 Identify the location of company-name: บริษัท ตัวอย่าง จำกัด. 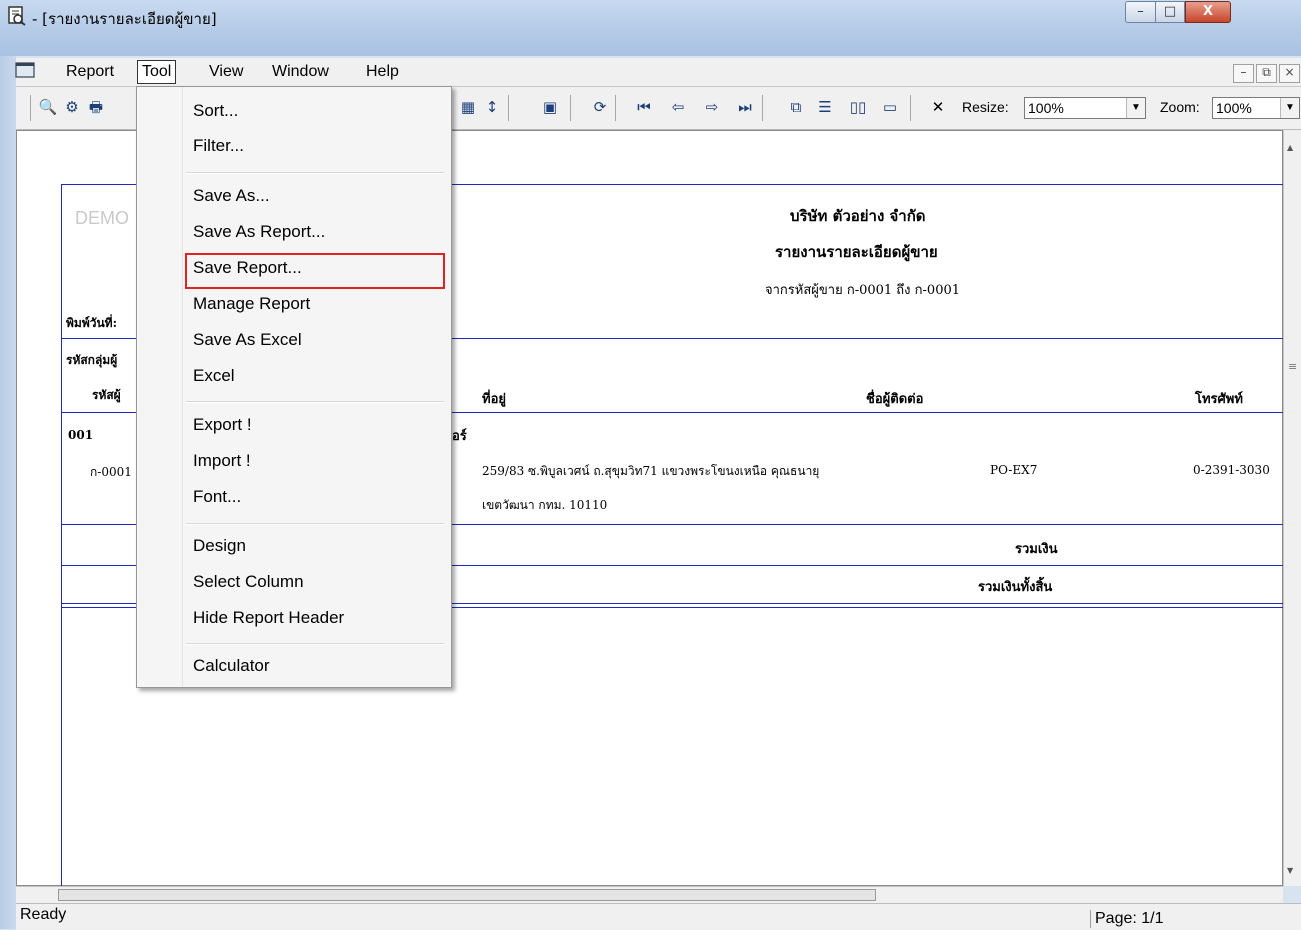
(858, 216).